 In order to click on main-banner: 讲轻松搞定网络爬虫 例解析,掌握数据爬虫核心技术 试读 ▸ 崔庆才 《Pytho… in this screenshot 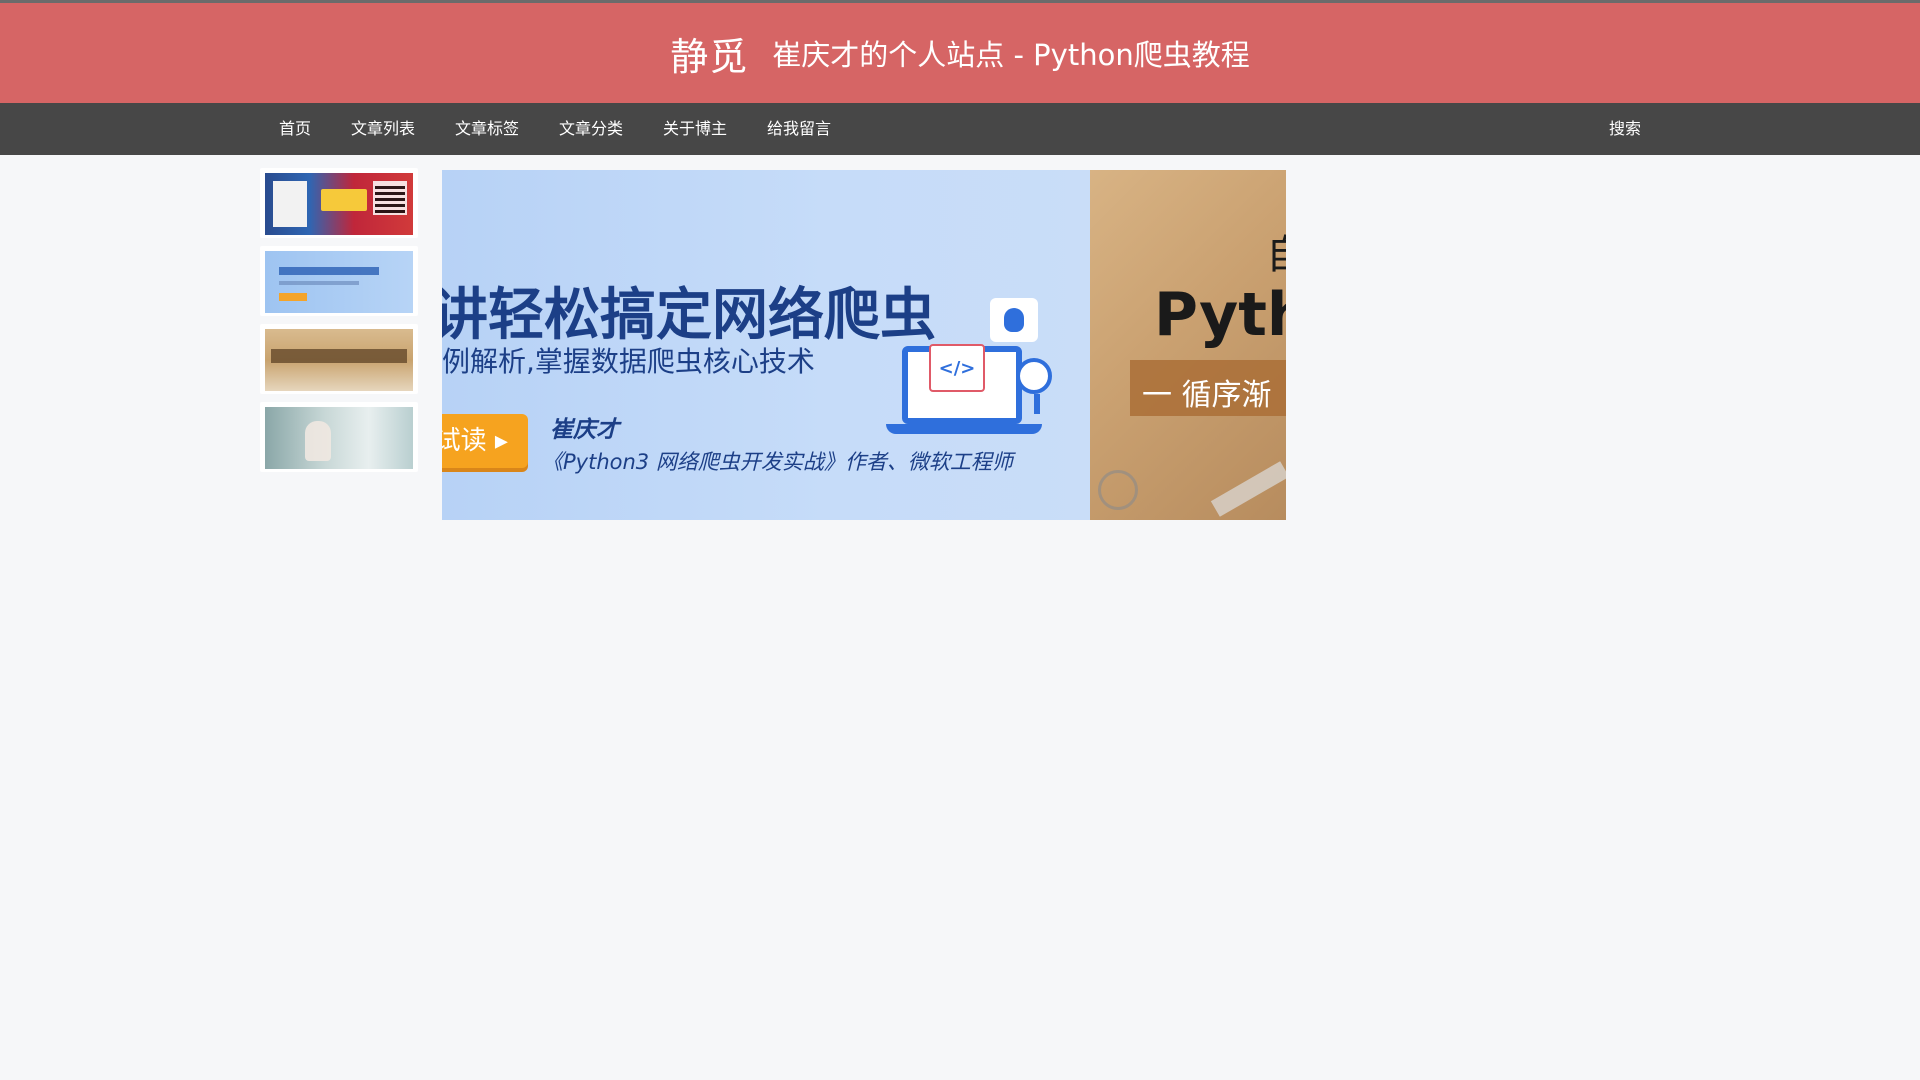, I will do `click(864, 345)`.